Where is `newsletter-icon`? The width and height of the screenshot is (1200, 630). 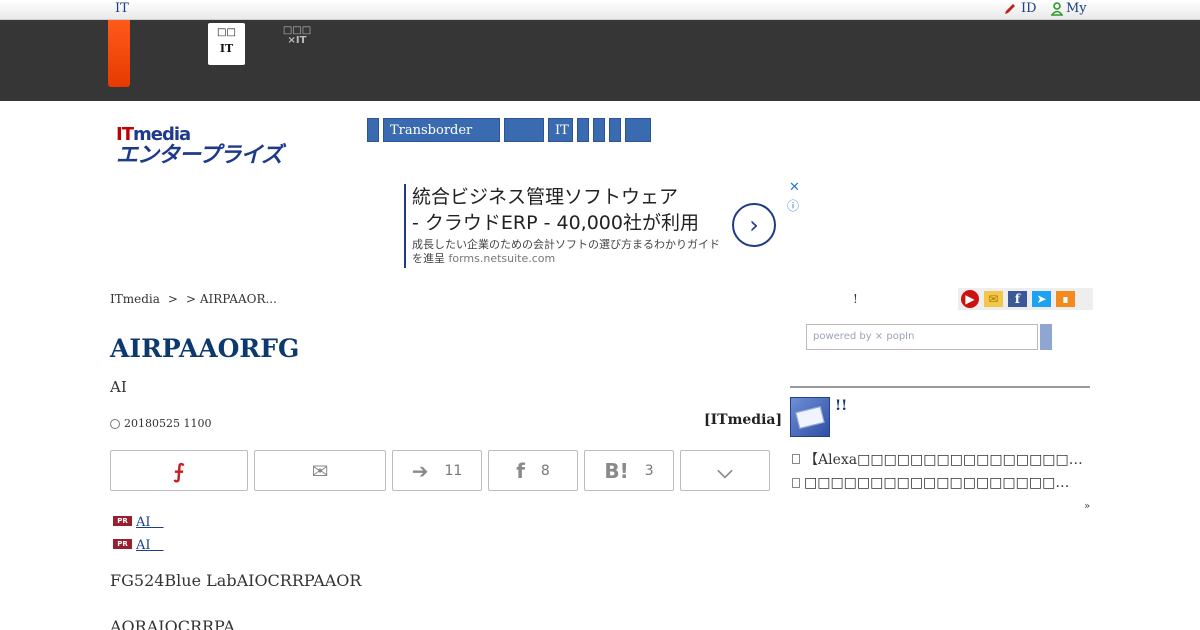
newsletter-icon is located at coordinates (810, 417).